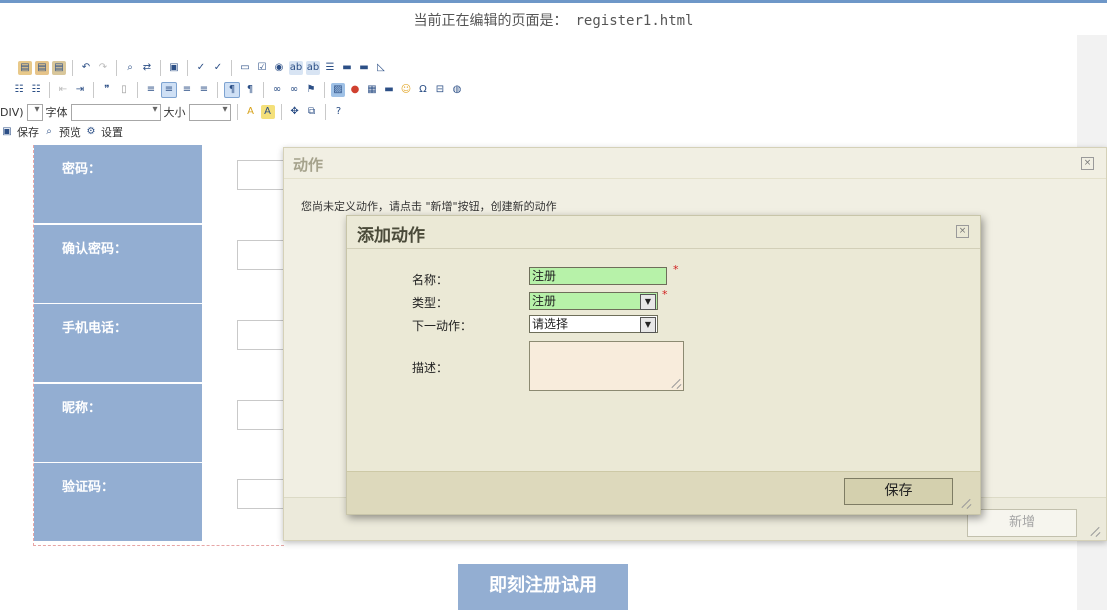  Describe the element at coordinates (19, 90) in the screenshot. I see `numbered-list-icon: ☷` at that location.